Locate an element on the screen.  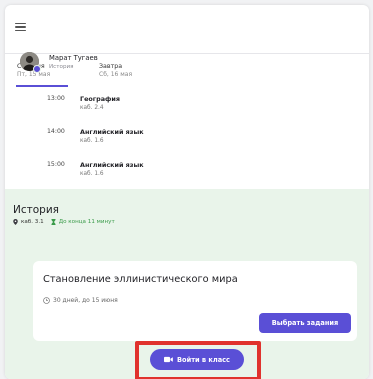
current-lesson-title: История is located at coordinates (36, 210).